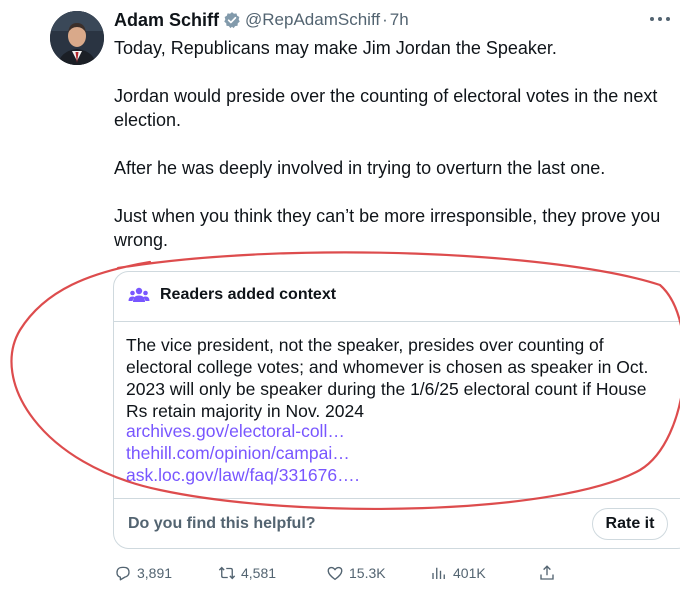 The width and height of the screenshot is (680, 600). I want to click on views-button: 401K, so click(458, 573).